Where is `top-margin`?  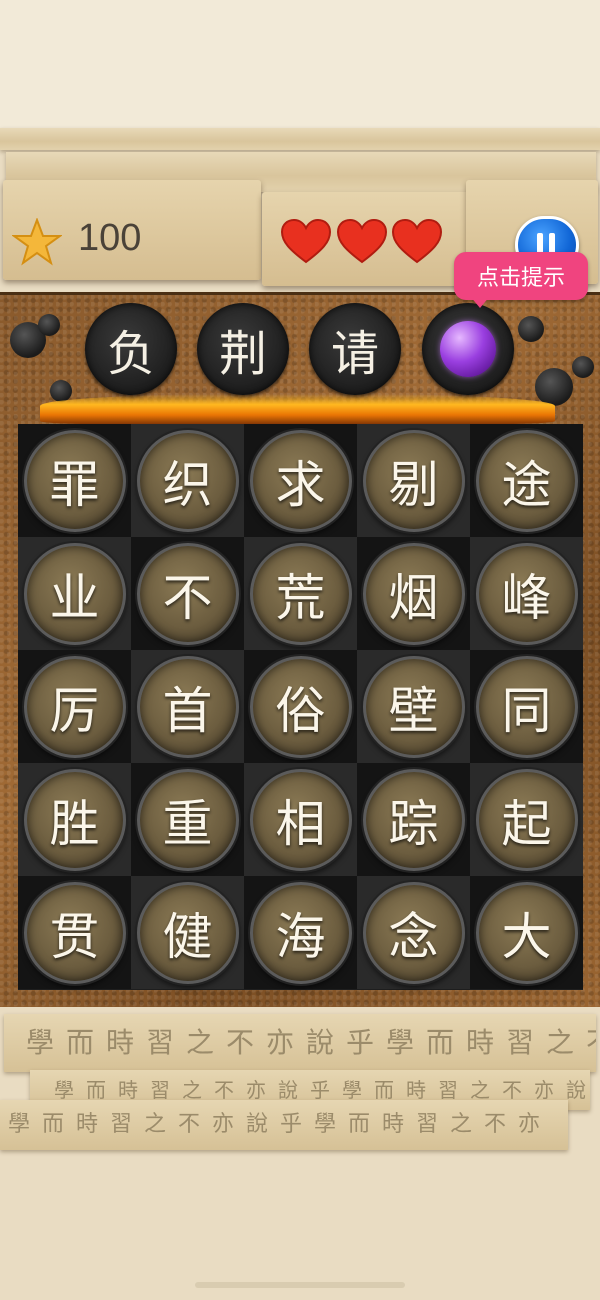 top-margin is located at coordinates (300, 65).